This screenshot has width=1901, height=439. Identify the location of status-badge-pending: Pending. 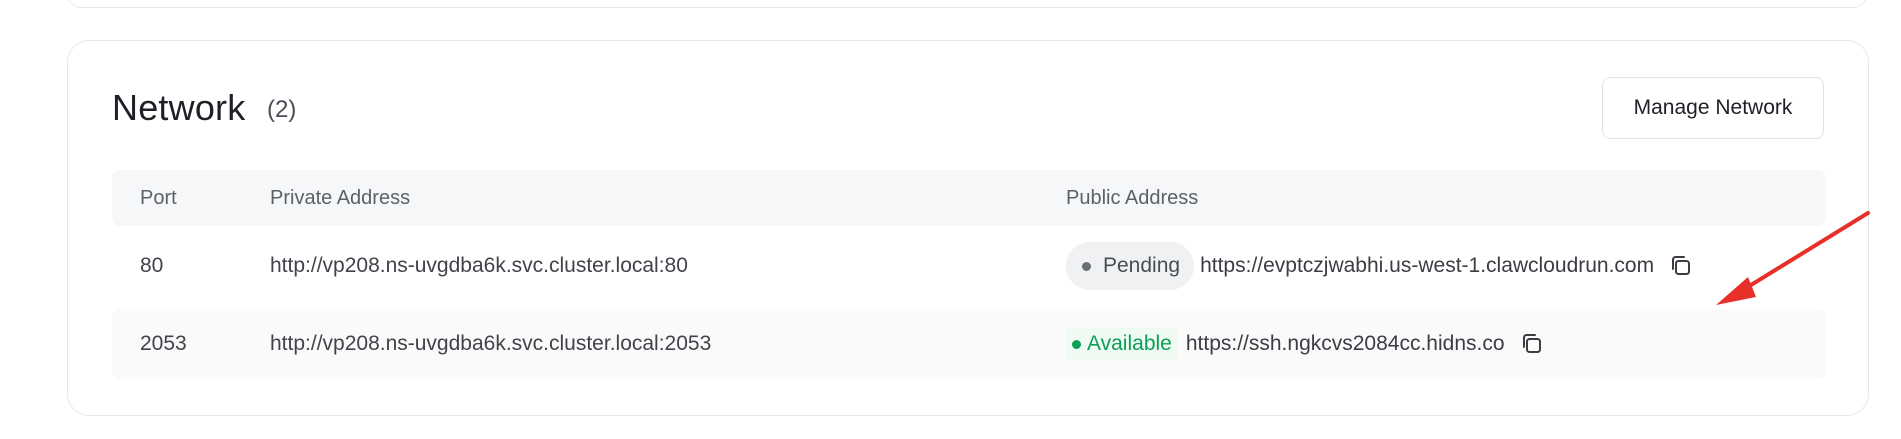
(1130, 266).